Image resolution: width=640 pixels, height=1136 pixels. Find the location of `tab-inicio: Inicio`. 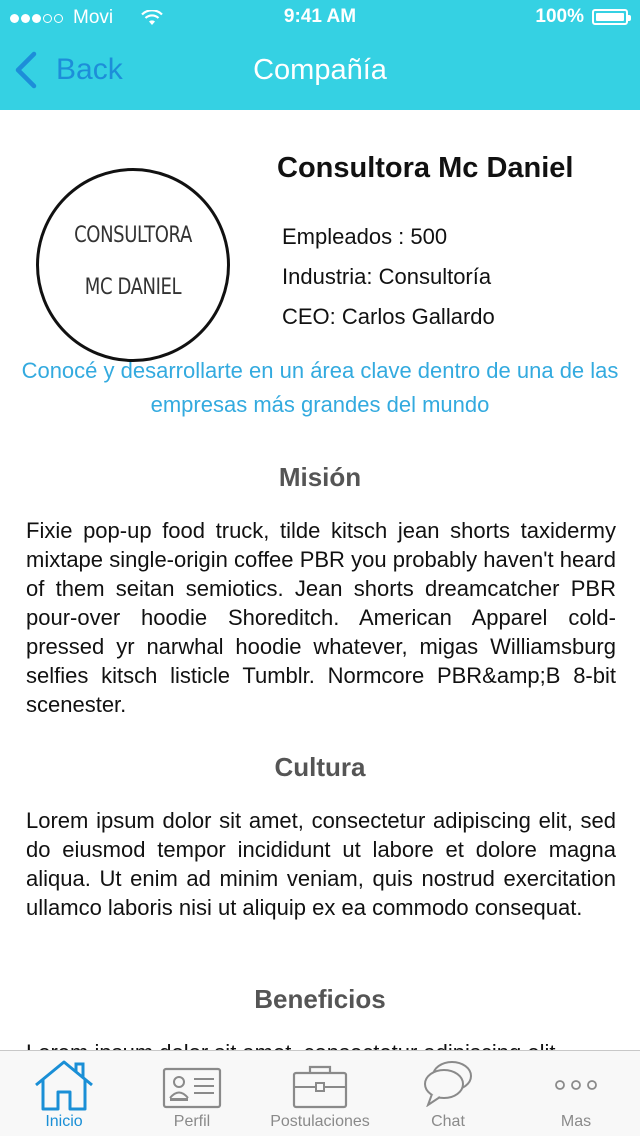

tab-inicio: Inicio is located at coordinates (64, 1093).